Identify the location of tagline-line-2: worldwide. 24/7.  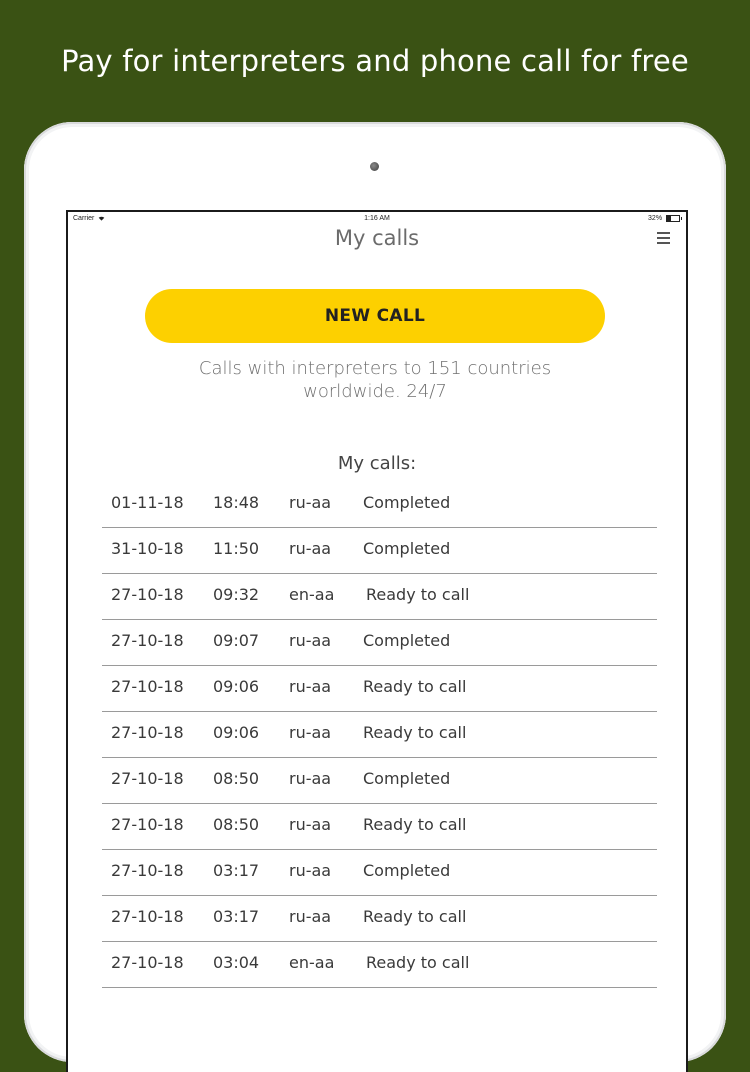
(375, 391).